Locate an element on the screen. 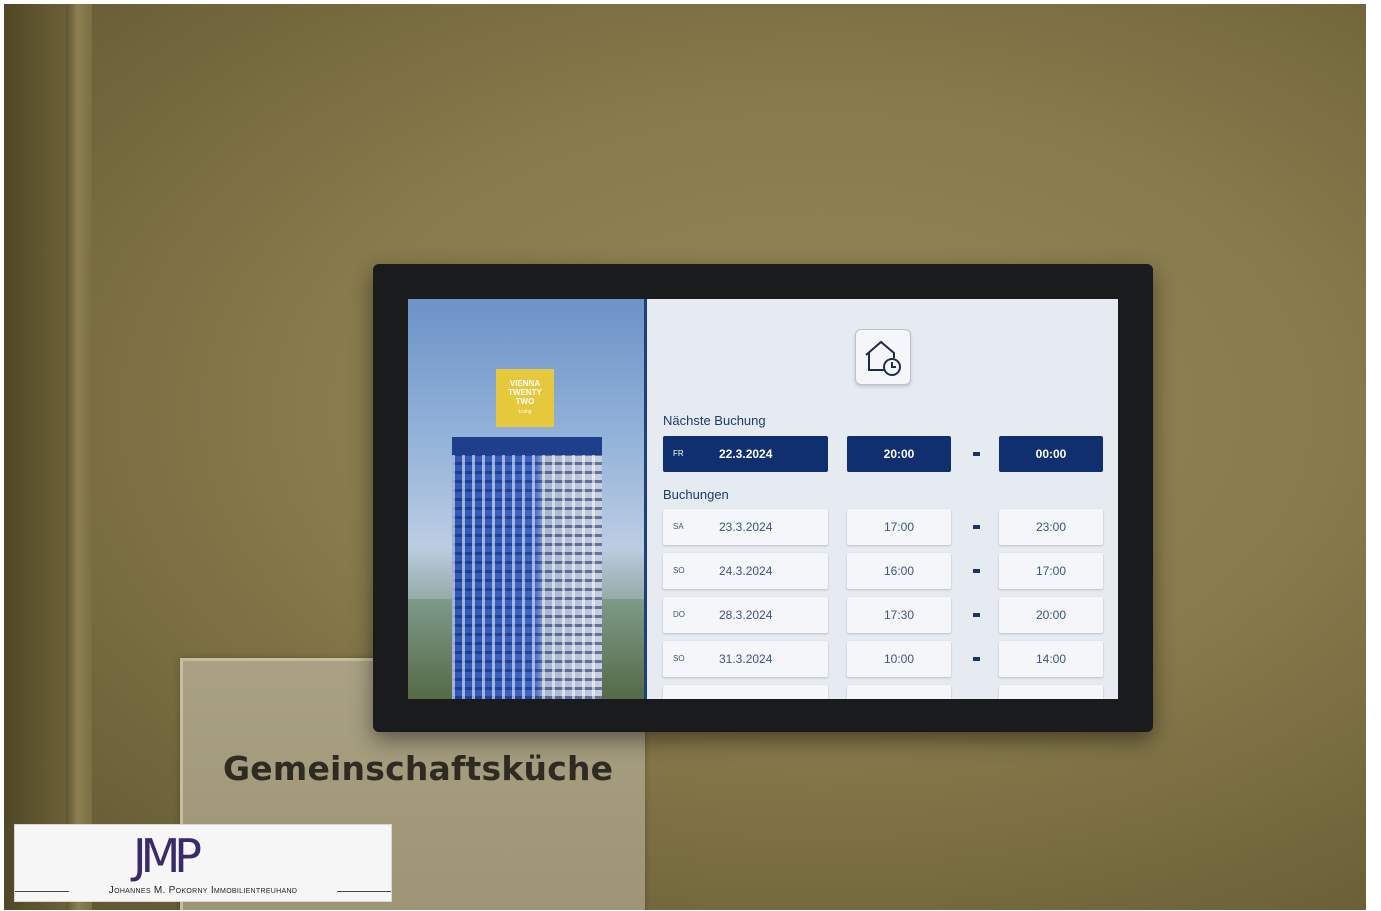 The image size is (1381, 911). wall-shadow is located at coordinates (35, 457).